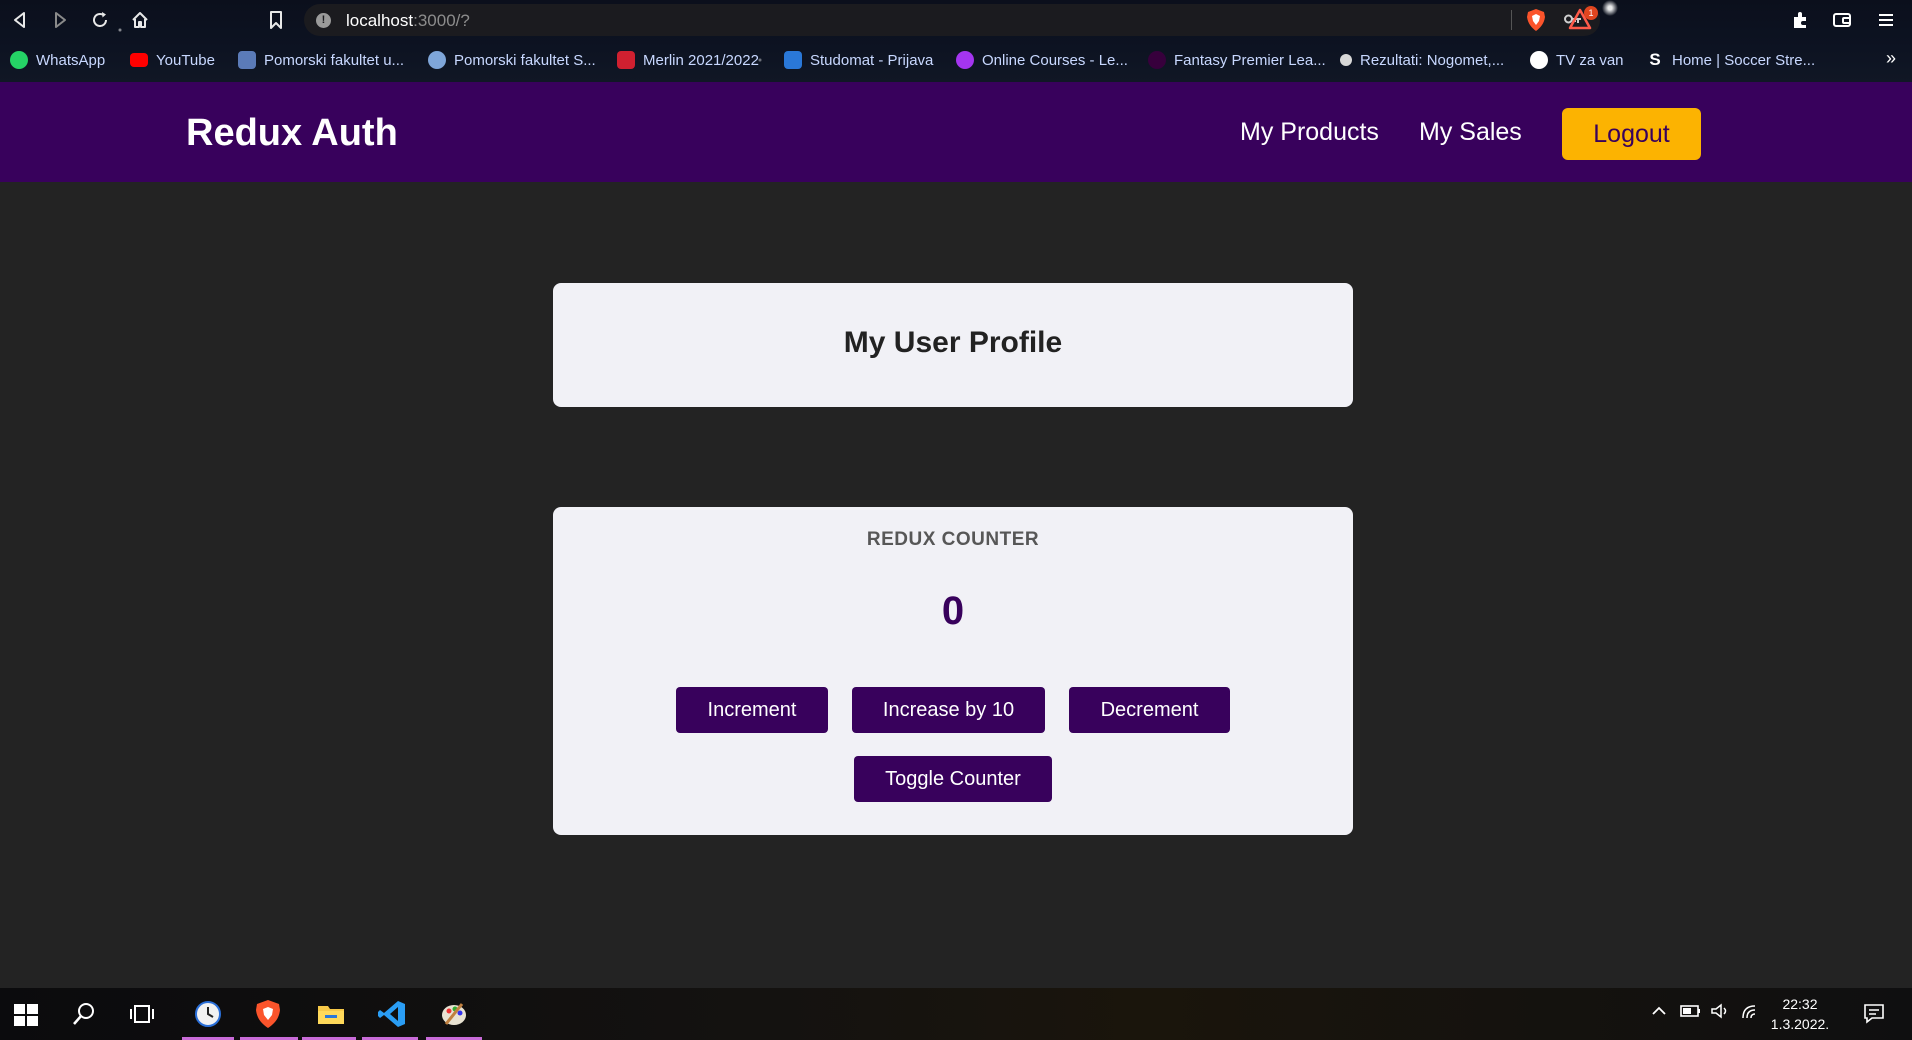  I want to click on app-header: Redux Auth My Products My Sales Logout, so click(956, 132).